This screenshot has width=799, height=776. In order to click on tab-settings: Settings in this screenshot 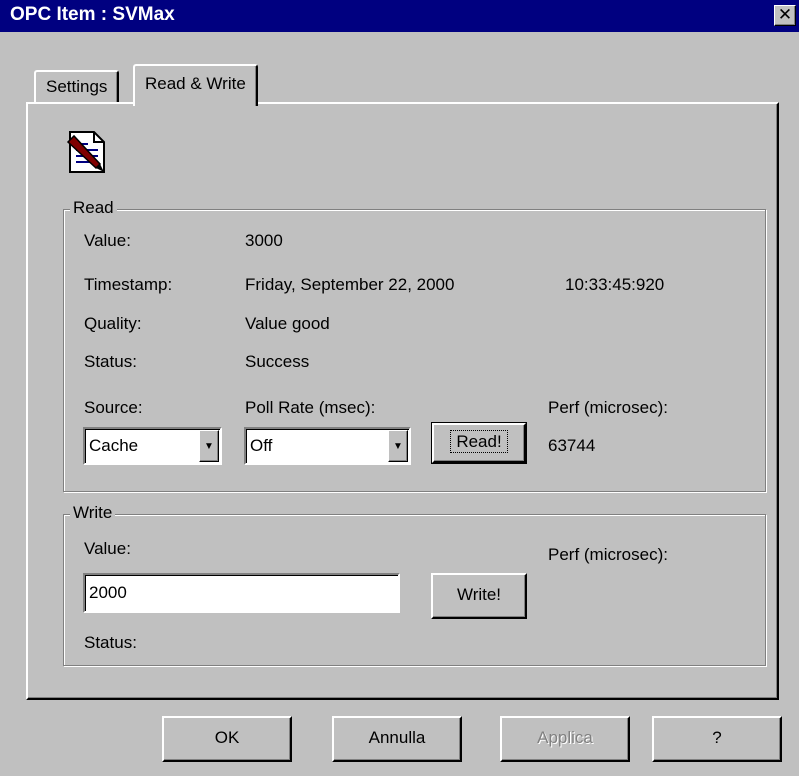, I will do `click(77, 86)`.